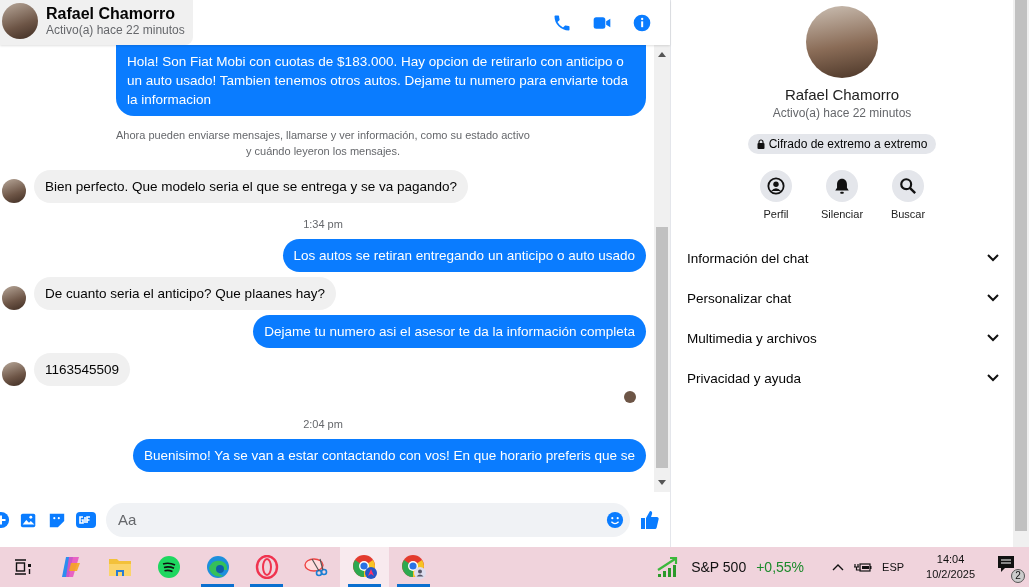 This screenshot has width=1029, height=587. I want to click on notification-icon, so click(1007, 565).